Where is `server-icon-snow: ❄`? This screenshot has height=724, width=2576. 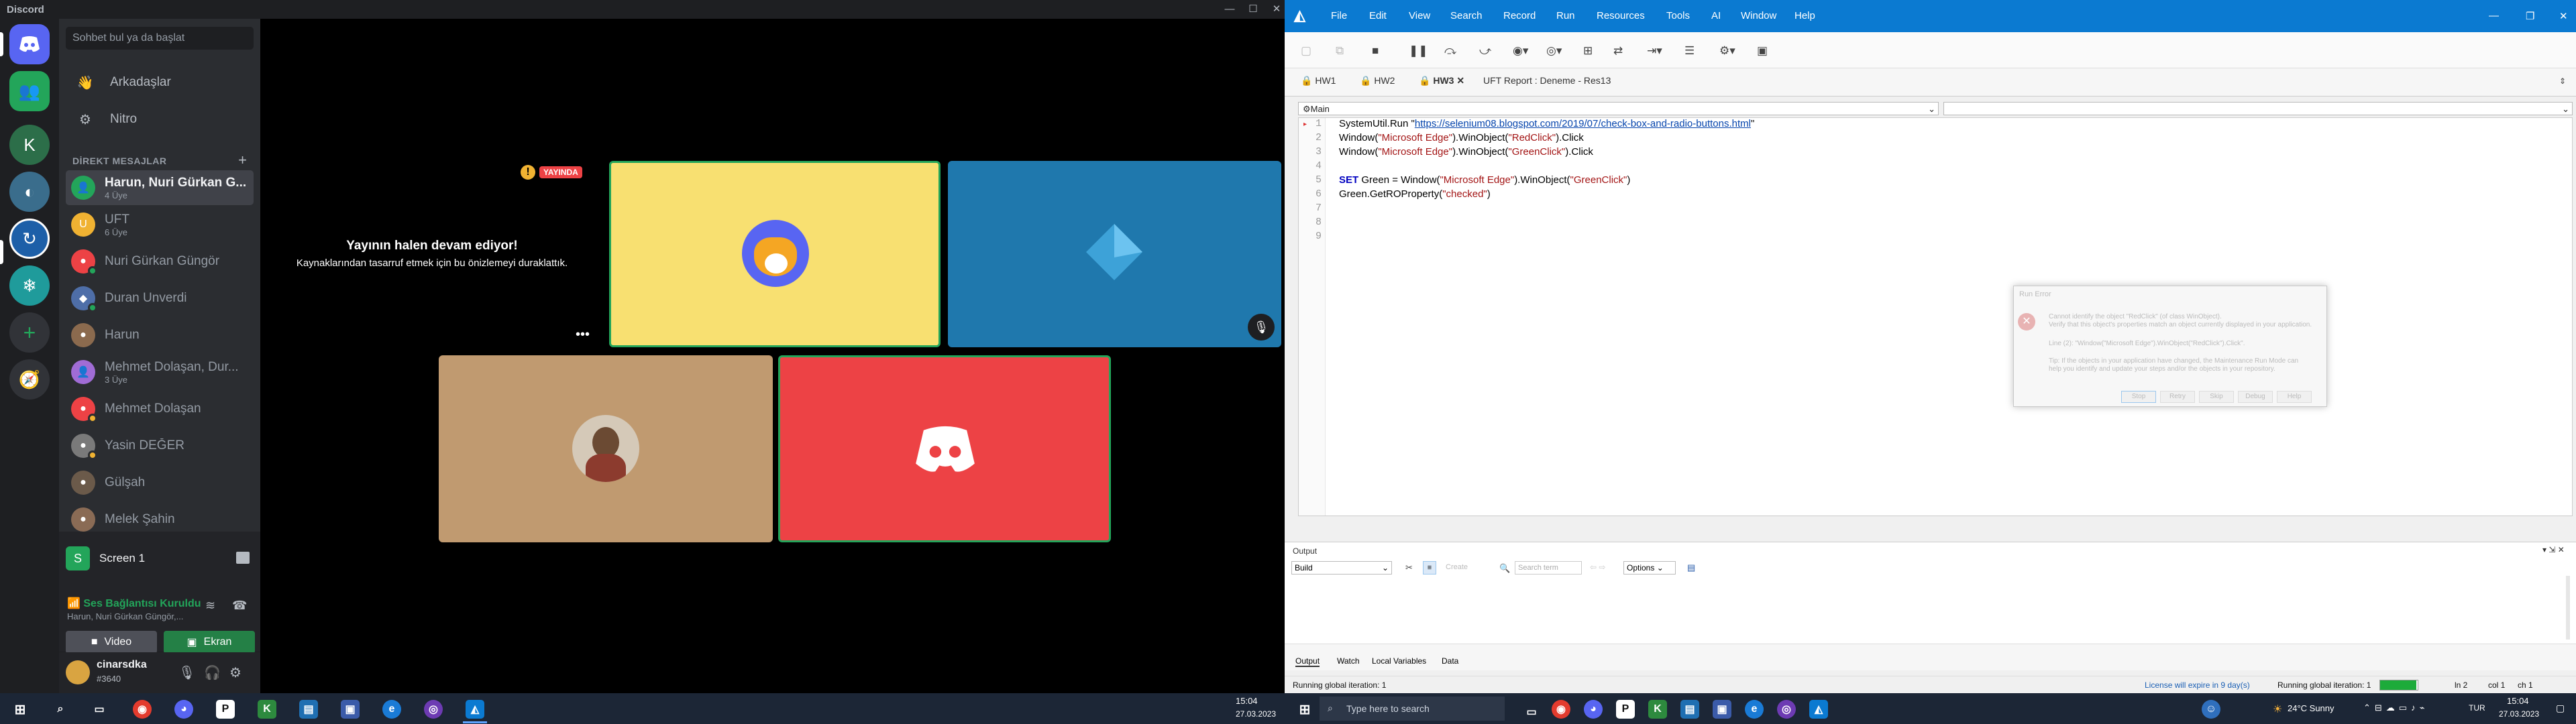
server-icon-snow: ❄ is located at coordinates (29, 285).